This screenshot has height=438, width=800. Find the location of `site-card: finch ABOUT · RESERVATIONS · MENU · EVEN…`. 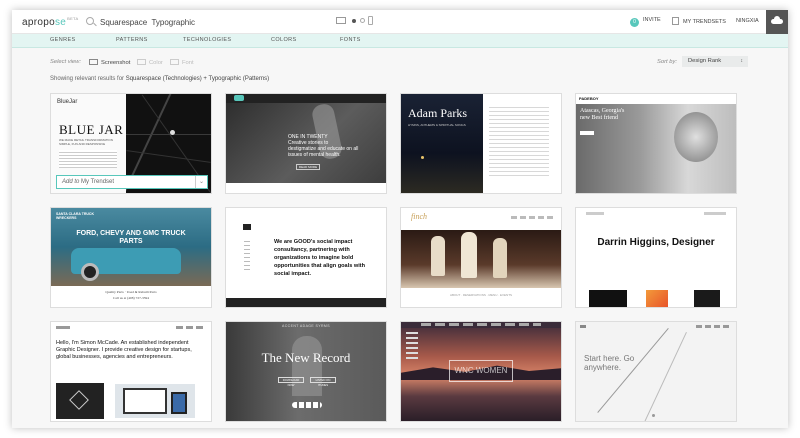

site-card: finch ABOUT · RESERVATIONS · MENU · EVEN… is located at coordinates (481, 257).